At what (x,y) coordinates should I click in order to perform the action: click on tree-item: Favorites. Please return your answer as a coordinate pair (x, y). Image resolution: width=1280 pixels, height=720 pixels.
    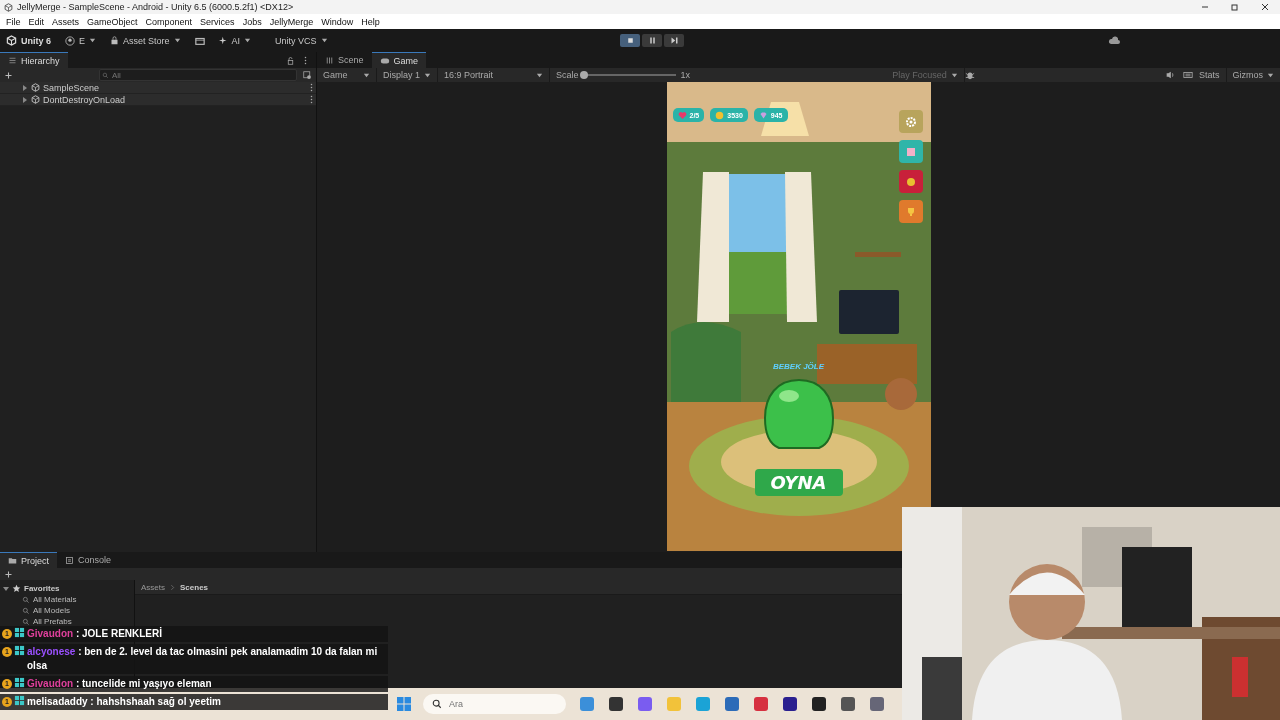
    Looking at the image, I should click on (42, 588).